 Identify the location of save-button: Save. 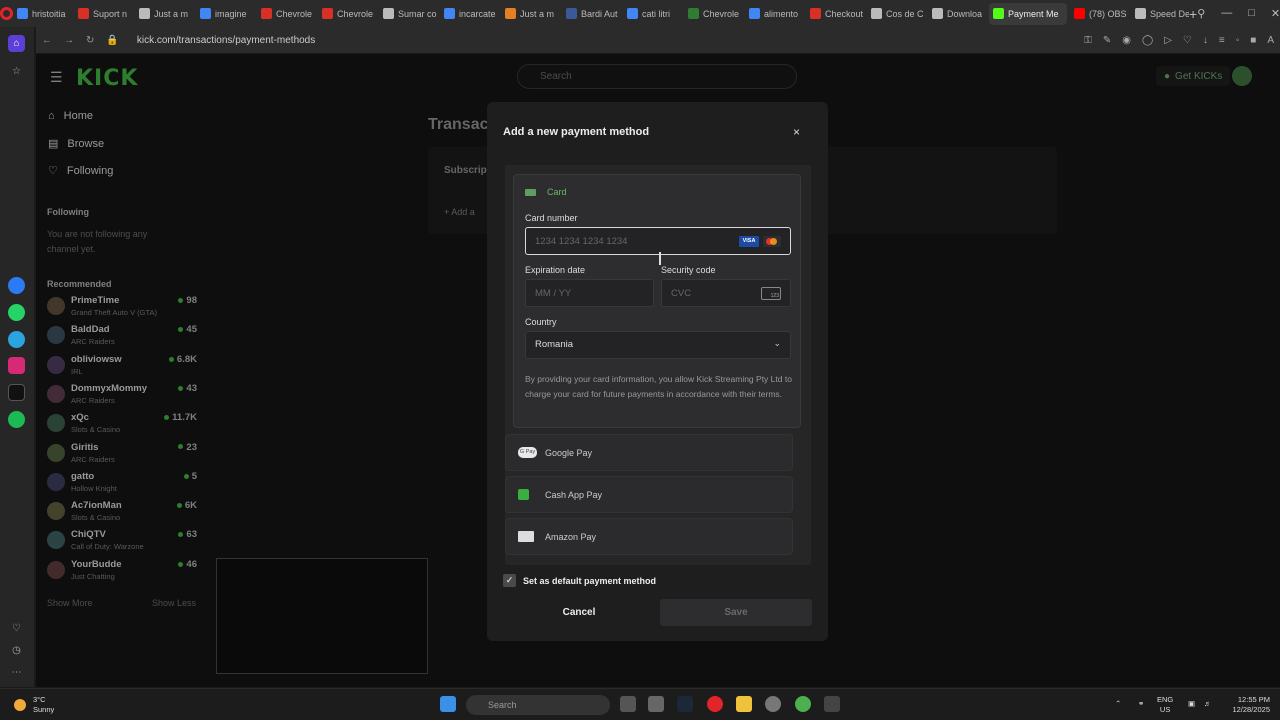
(736, 612).